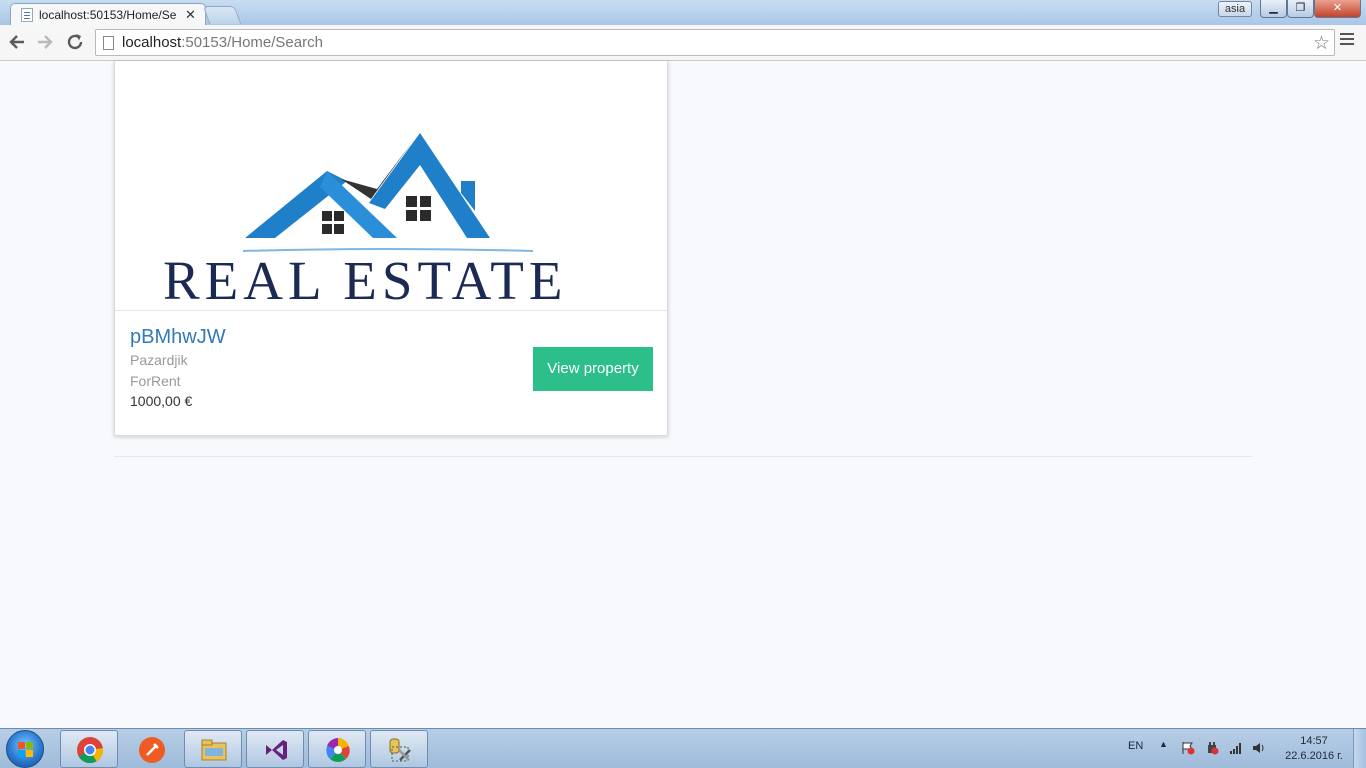 The image size is (1366, 768). What do you see at coordinates (17, 42) in the screenshot?
I see `back-arrow-icon` at bounding box center [17, 42].